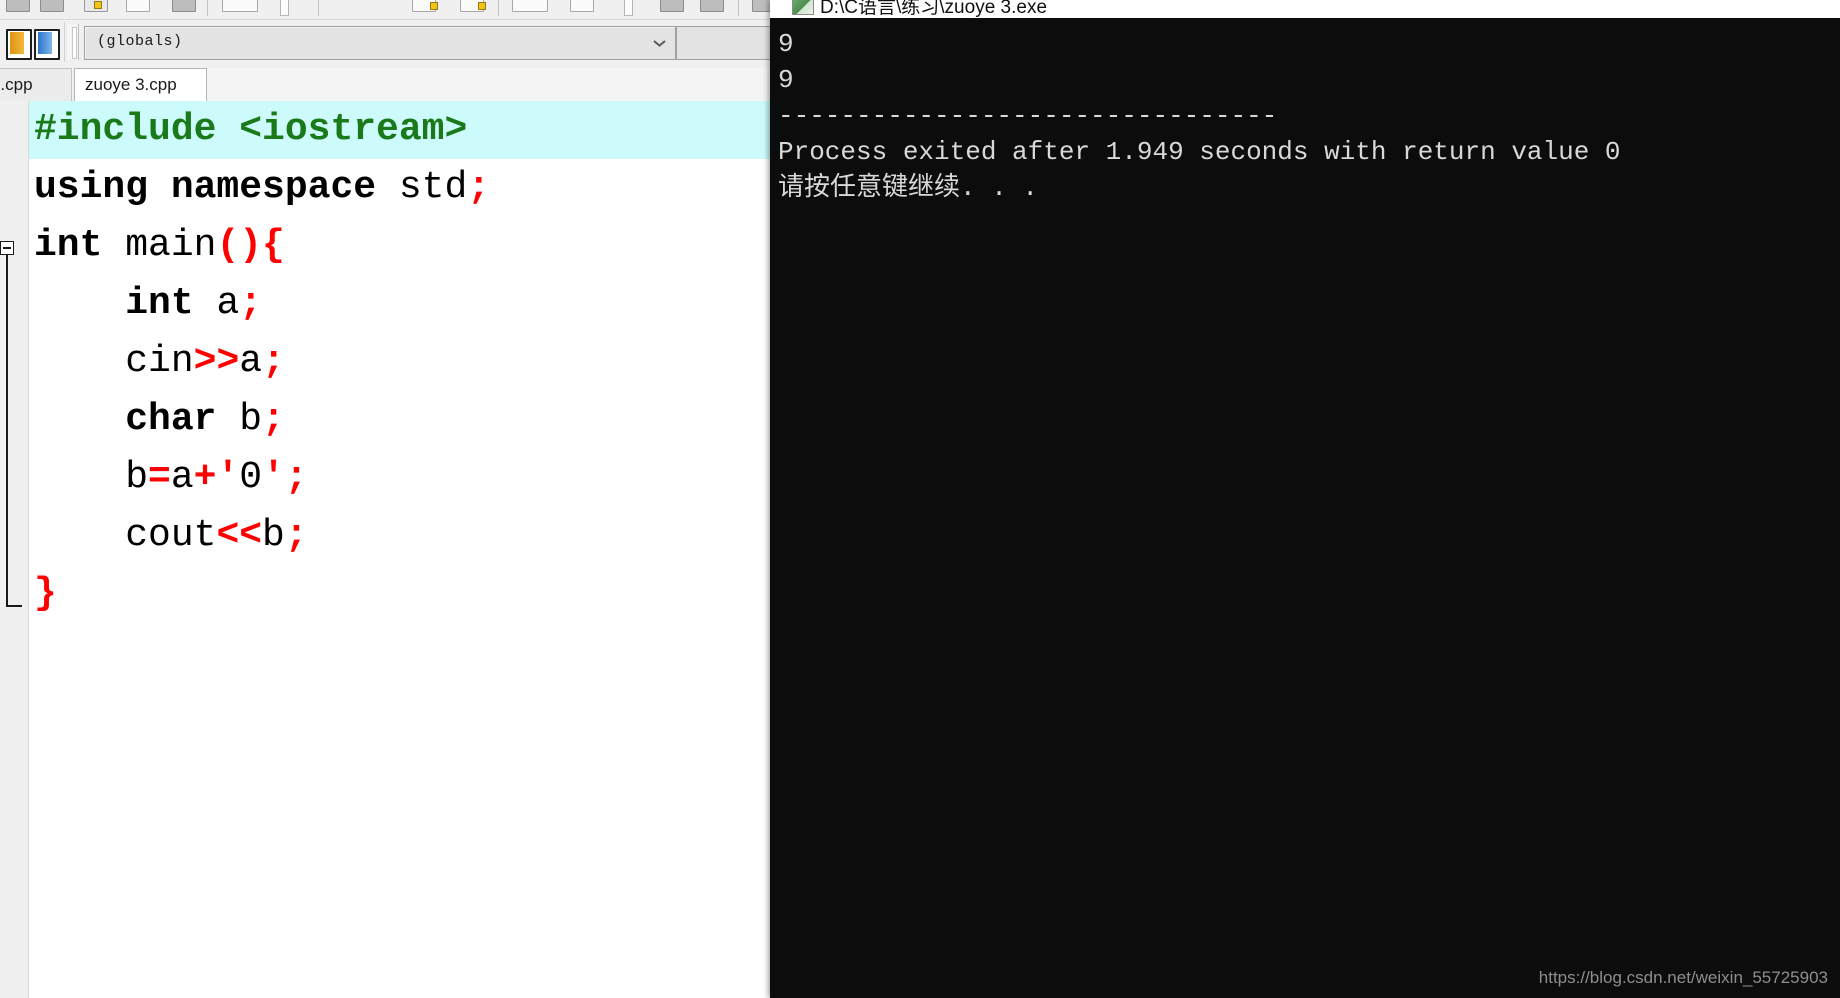  Describe the element at coordinates (45, 593) in the screenshot. I see `code-token: }` at that location.